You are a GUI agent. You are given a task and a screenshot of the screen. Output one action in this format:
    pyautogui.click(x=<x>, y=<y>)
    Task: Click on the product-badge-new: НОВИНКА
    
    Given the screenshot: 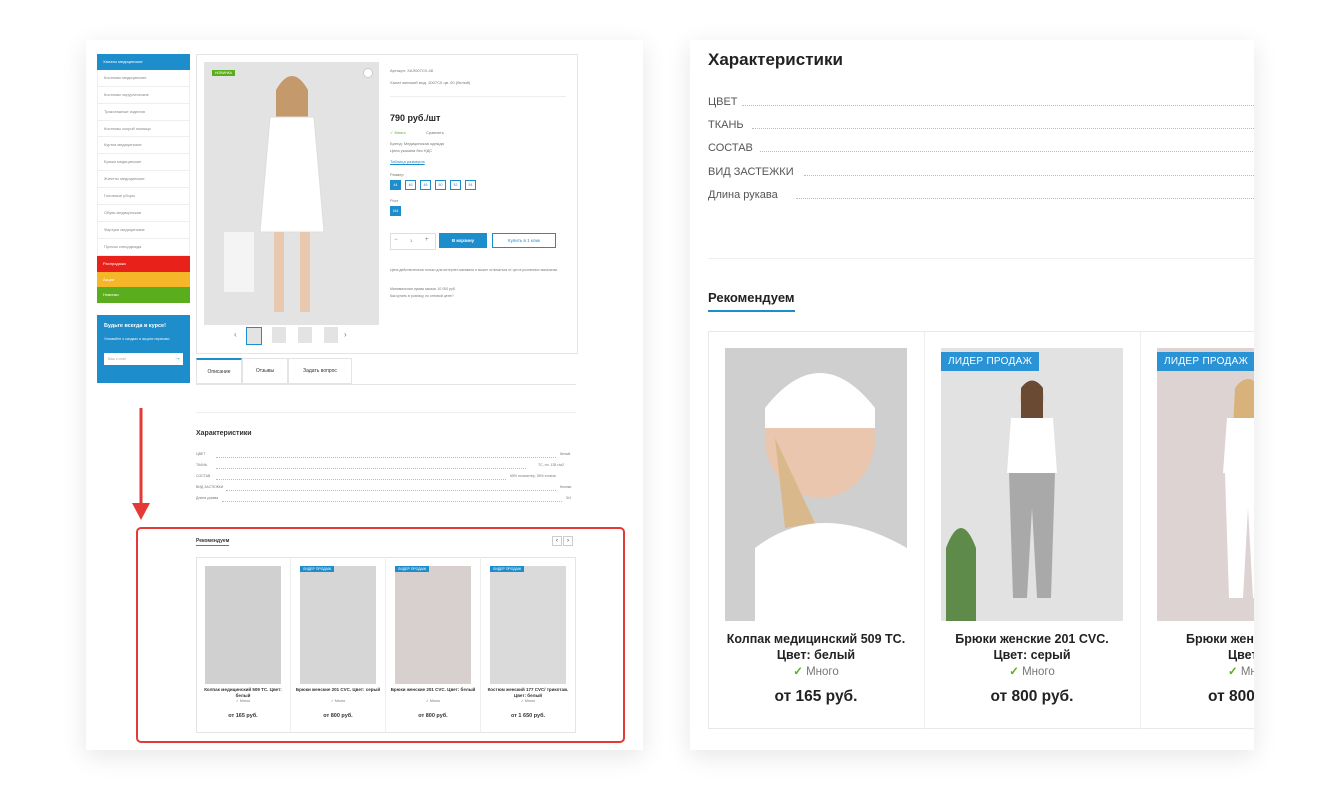 What is the action you would take?
    pyautogui.click(x=224, y=73)
    